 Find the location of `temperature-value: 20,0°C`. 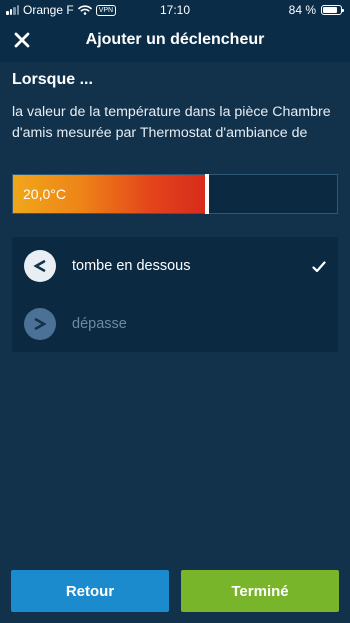

temperature-value: 20,0°C is located at coordinates (44, 194).